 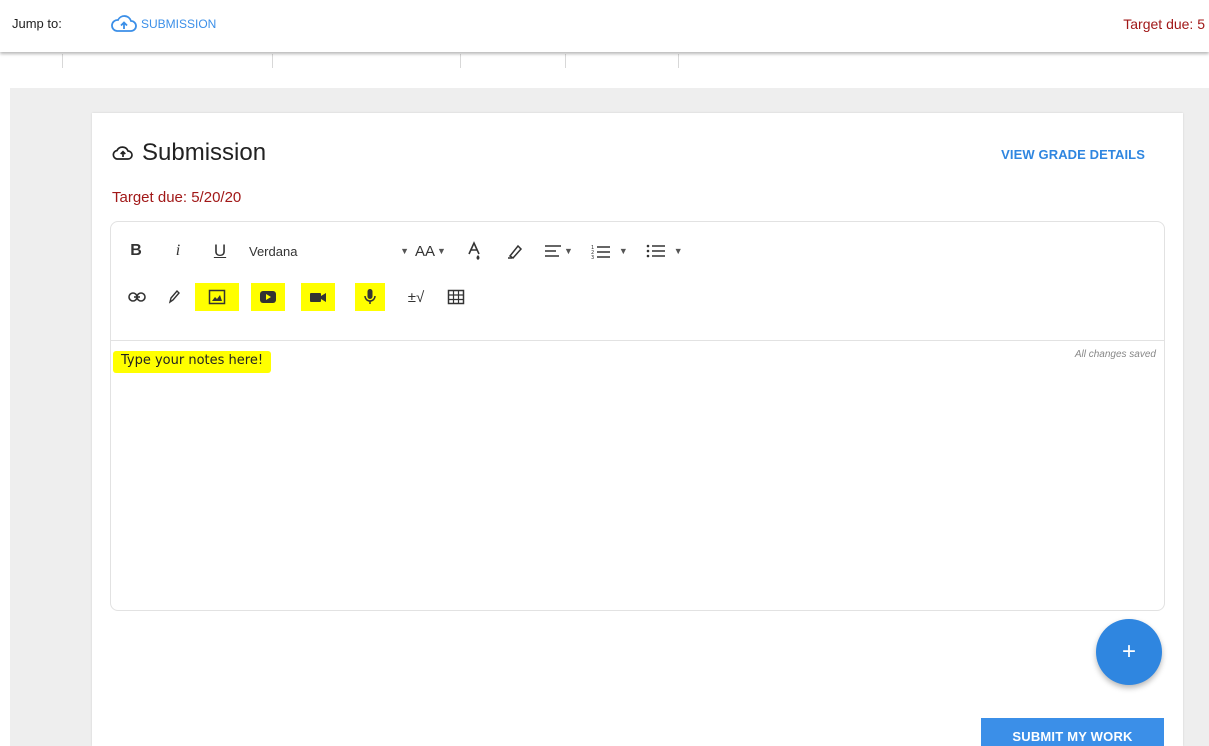 I want to click on card-title: Submission, so click(x=189, y=153).